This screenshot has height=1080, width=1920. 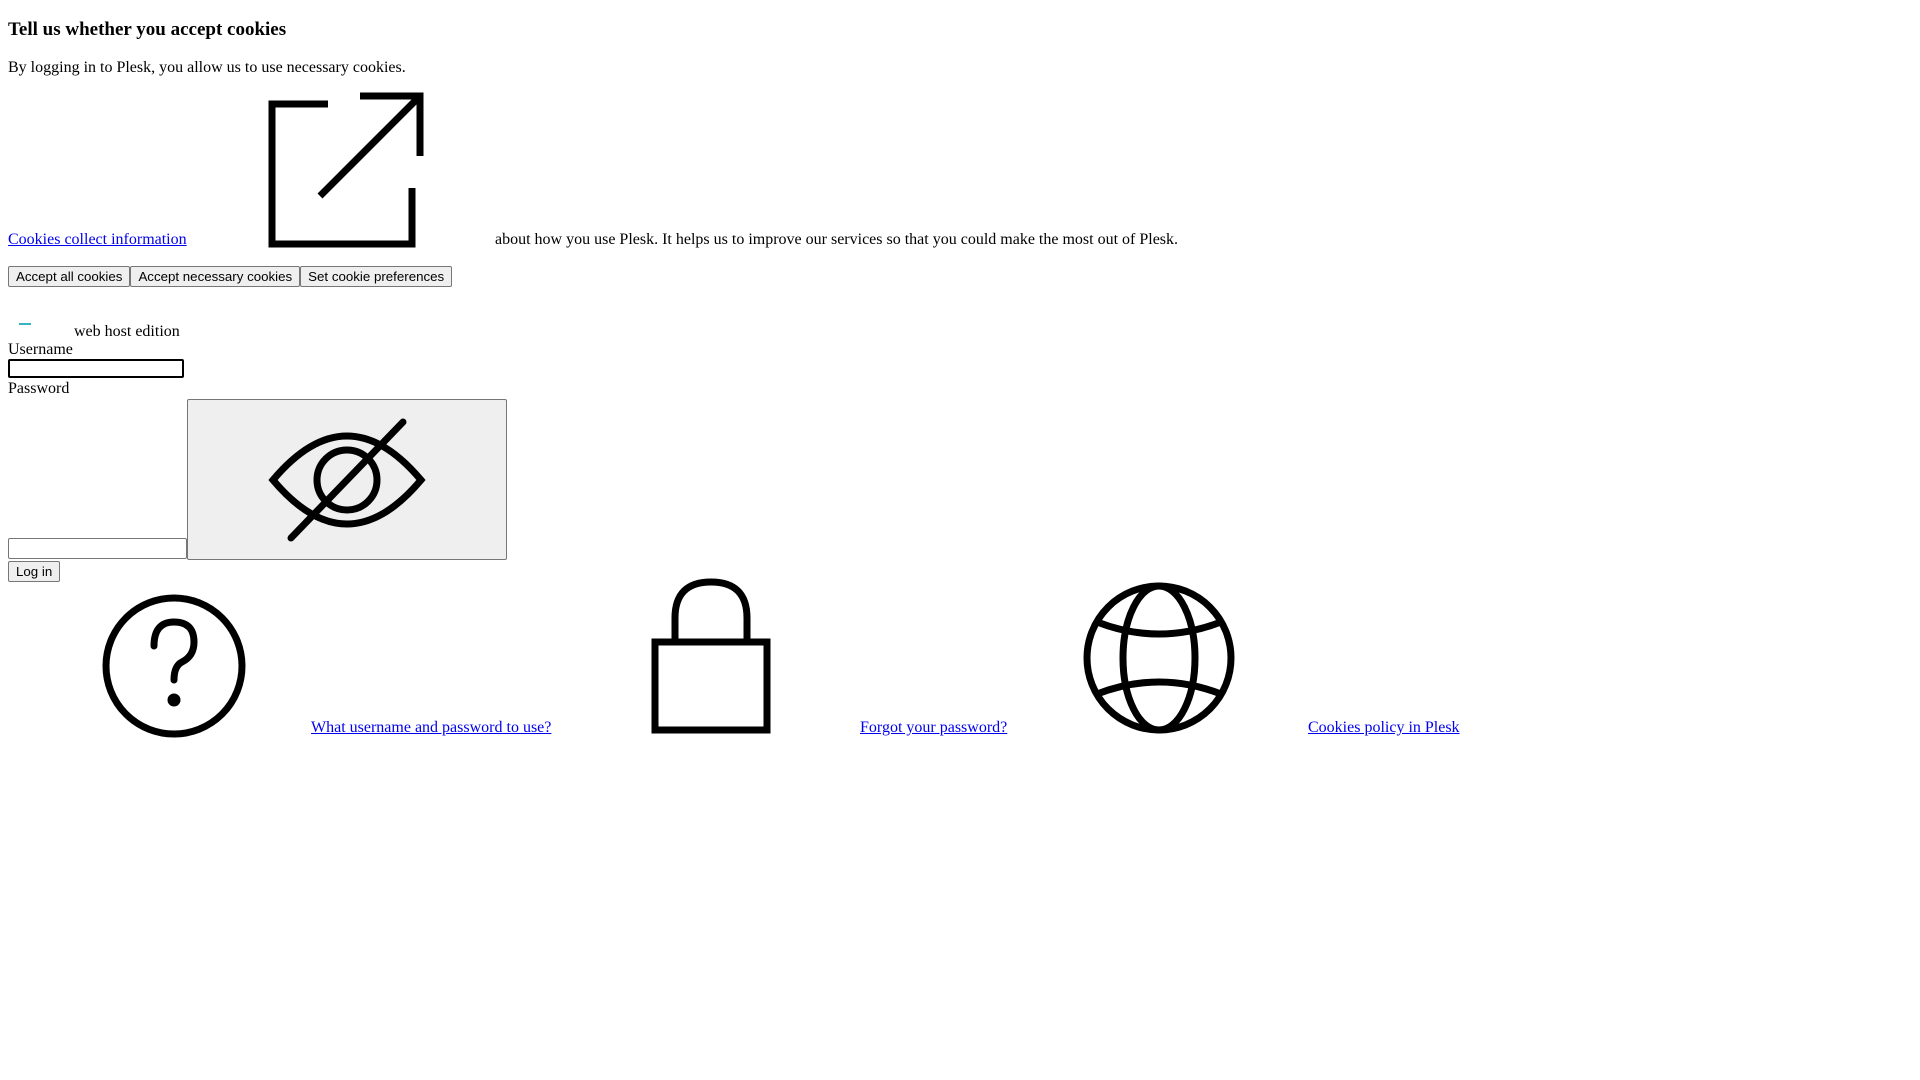 I want to click on external-link-icon, so click(x=344, y=172).